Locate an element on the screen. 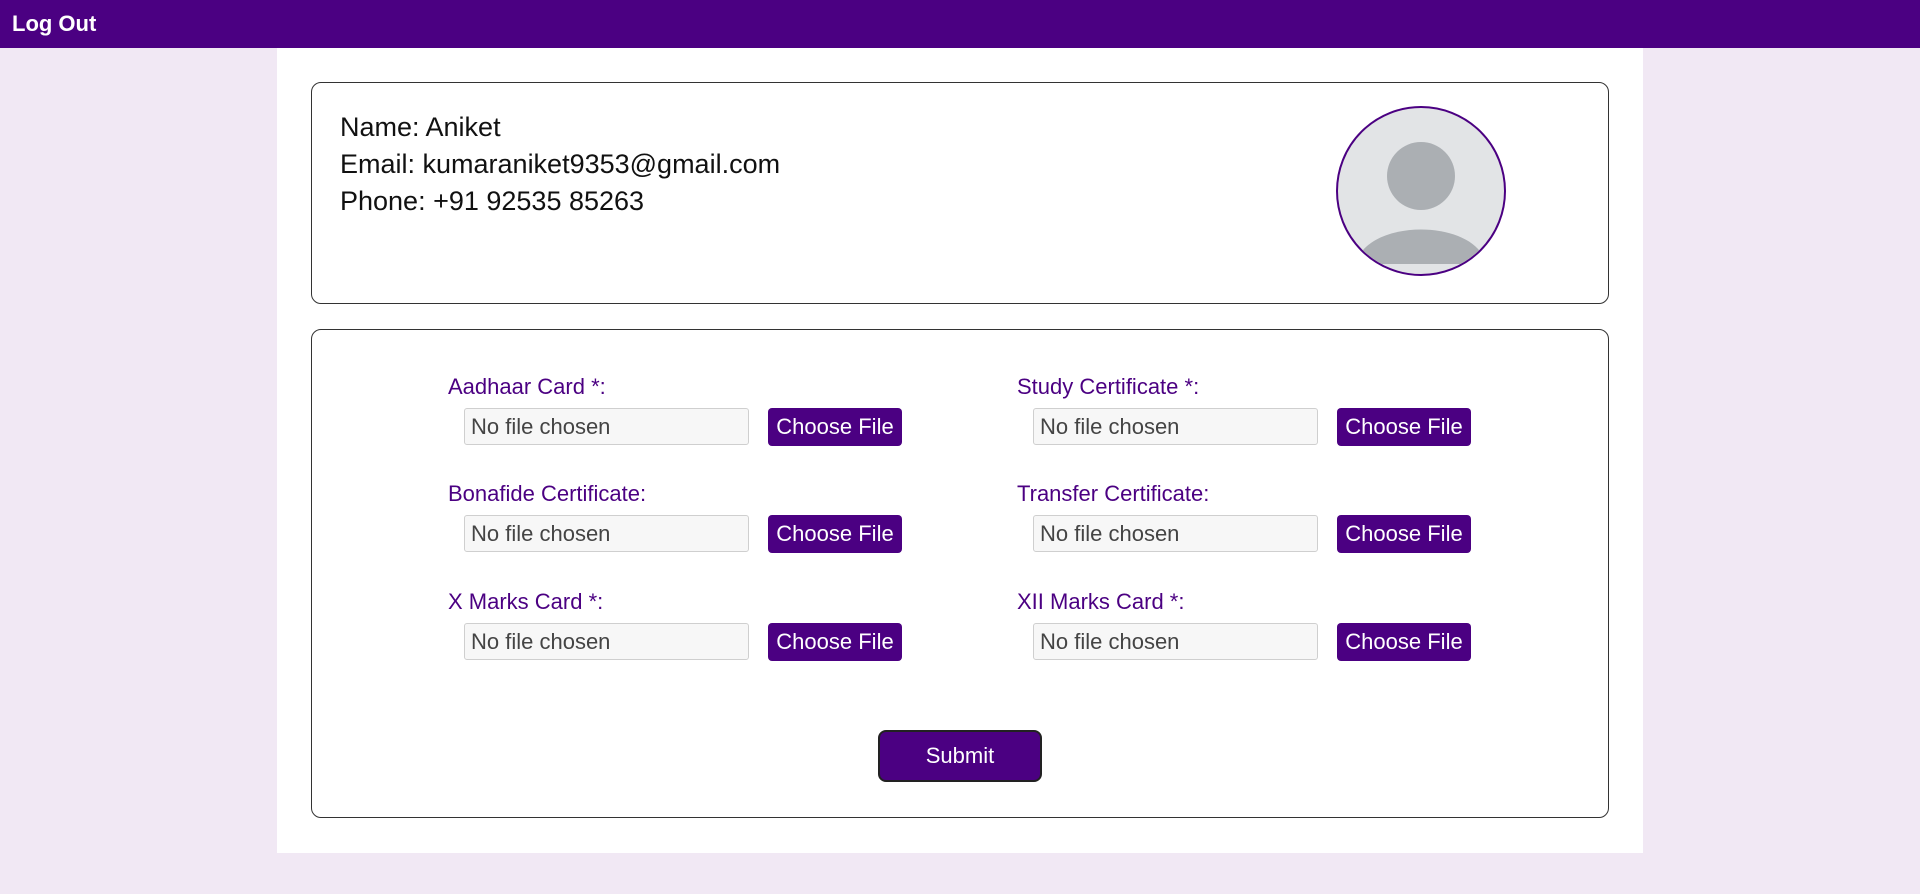  choose-file-button-bonafide: Choose File is located at coordinates (835, 534).